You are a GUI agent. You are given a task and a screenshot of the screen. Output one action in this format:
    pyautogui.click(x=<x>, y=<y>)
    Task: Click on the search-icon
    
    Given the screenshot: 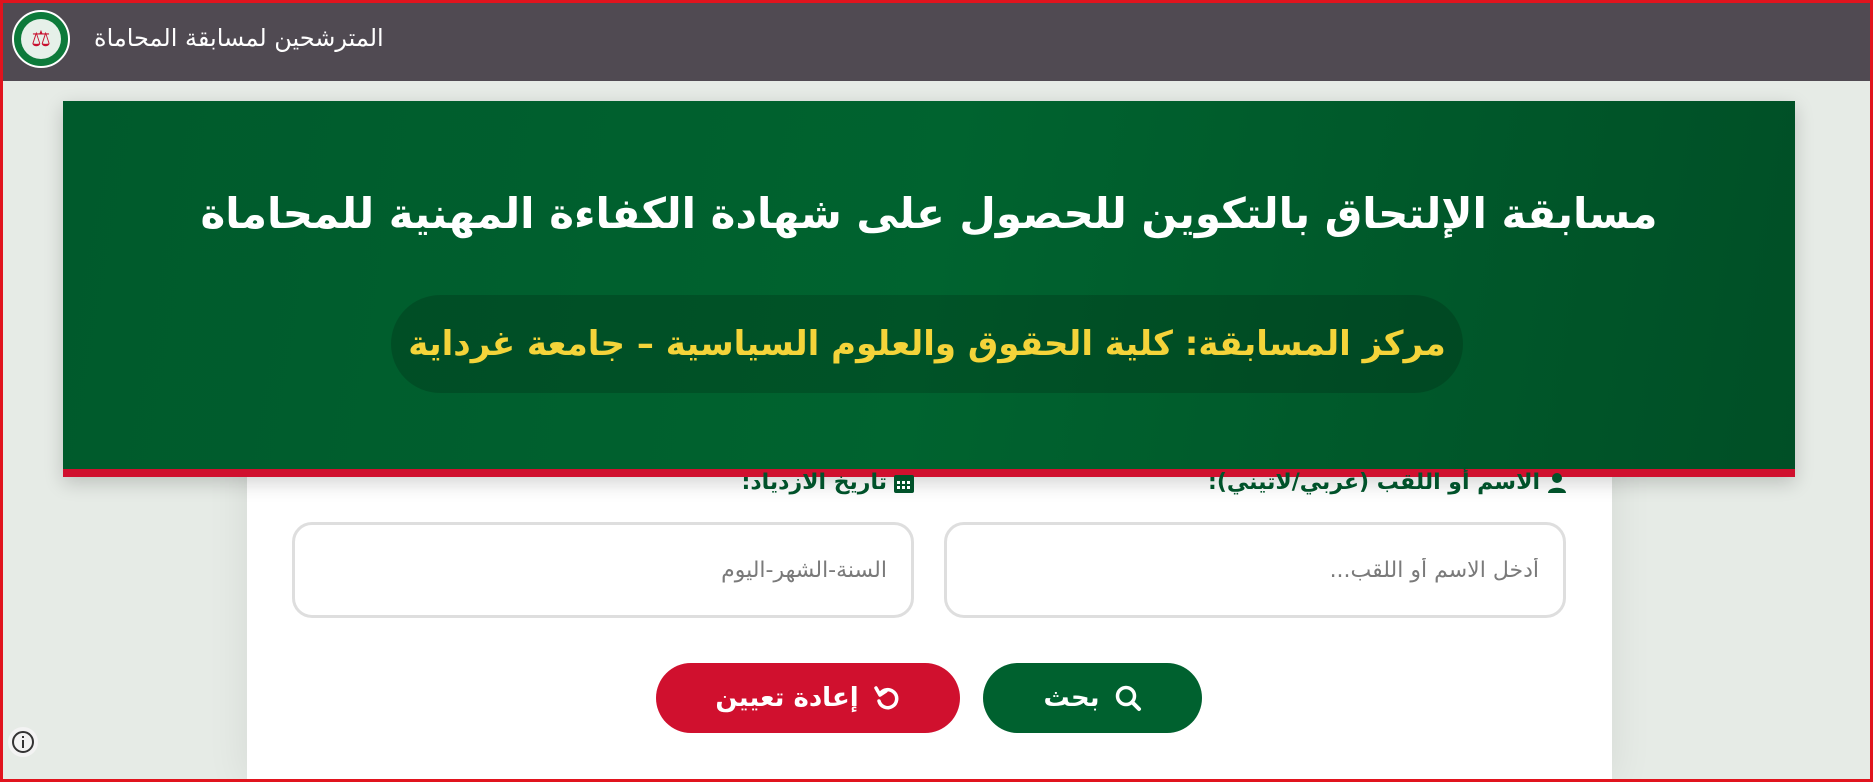 What is the action you would take?
    pyautogui.click(x=1128, y=698)
    